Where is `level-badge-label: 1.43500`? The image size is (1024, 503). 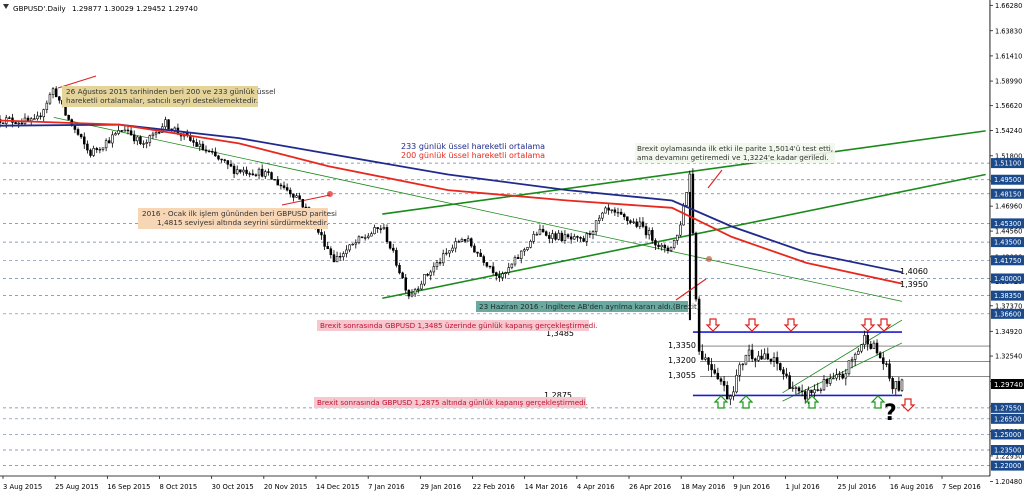 level-badge-label: 1.43500 is located at coordinates (1007, 243).